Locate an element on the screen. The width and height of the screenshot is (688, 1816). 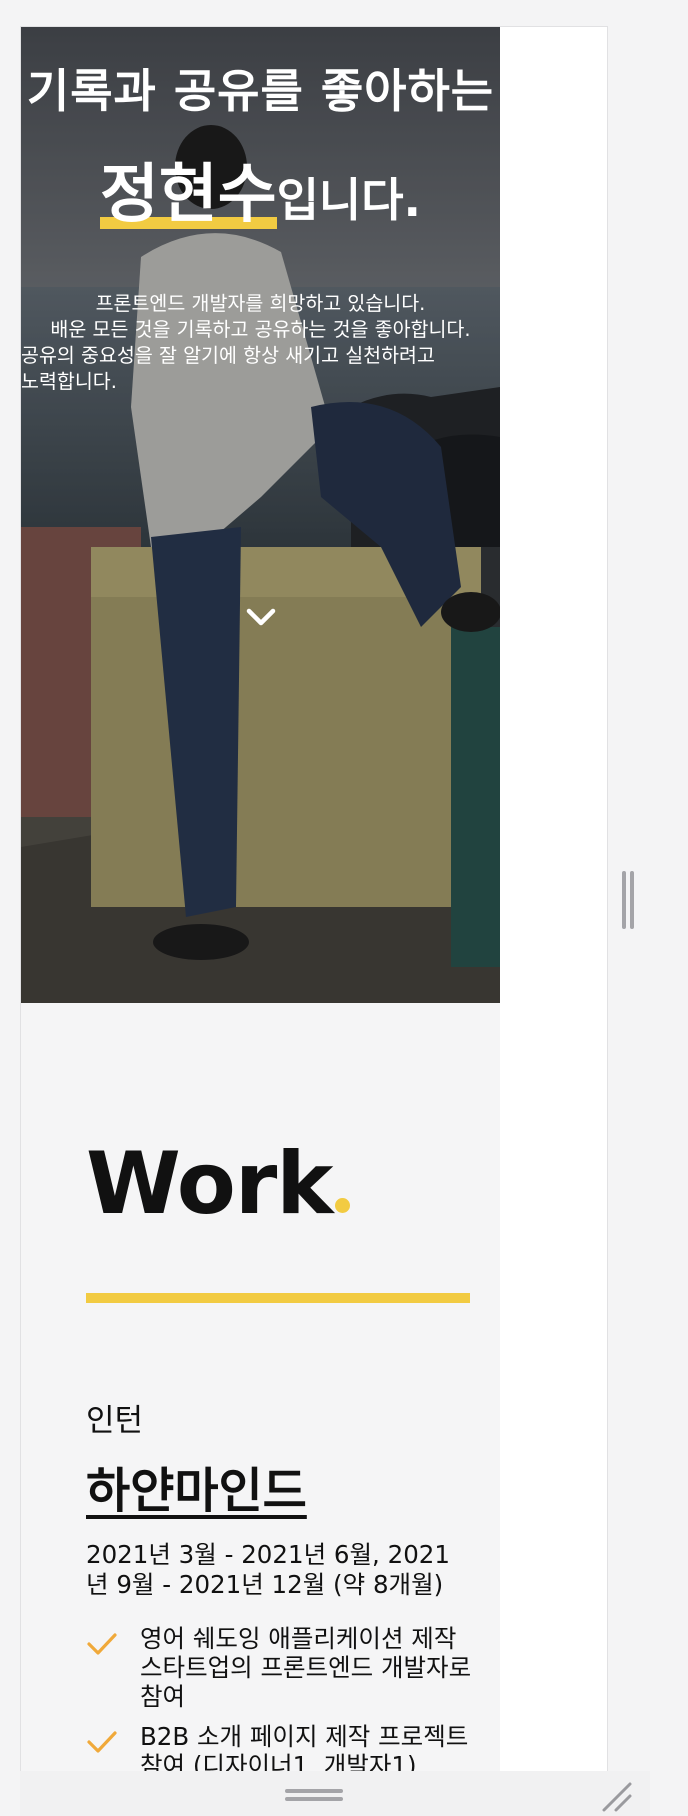
height-resize-handle is located at coordinates (314, 1796).